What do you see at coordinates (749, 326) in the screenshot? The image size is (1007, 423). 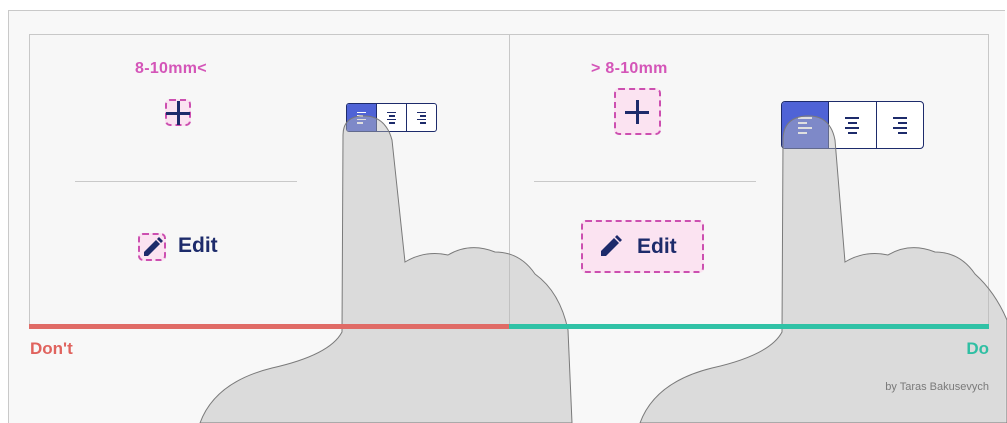 I see `do-indicator-bar` at bounding box center [749, 326].